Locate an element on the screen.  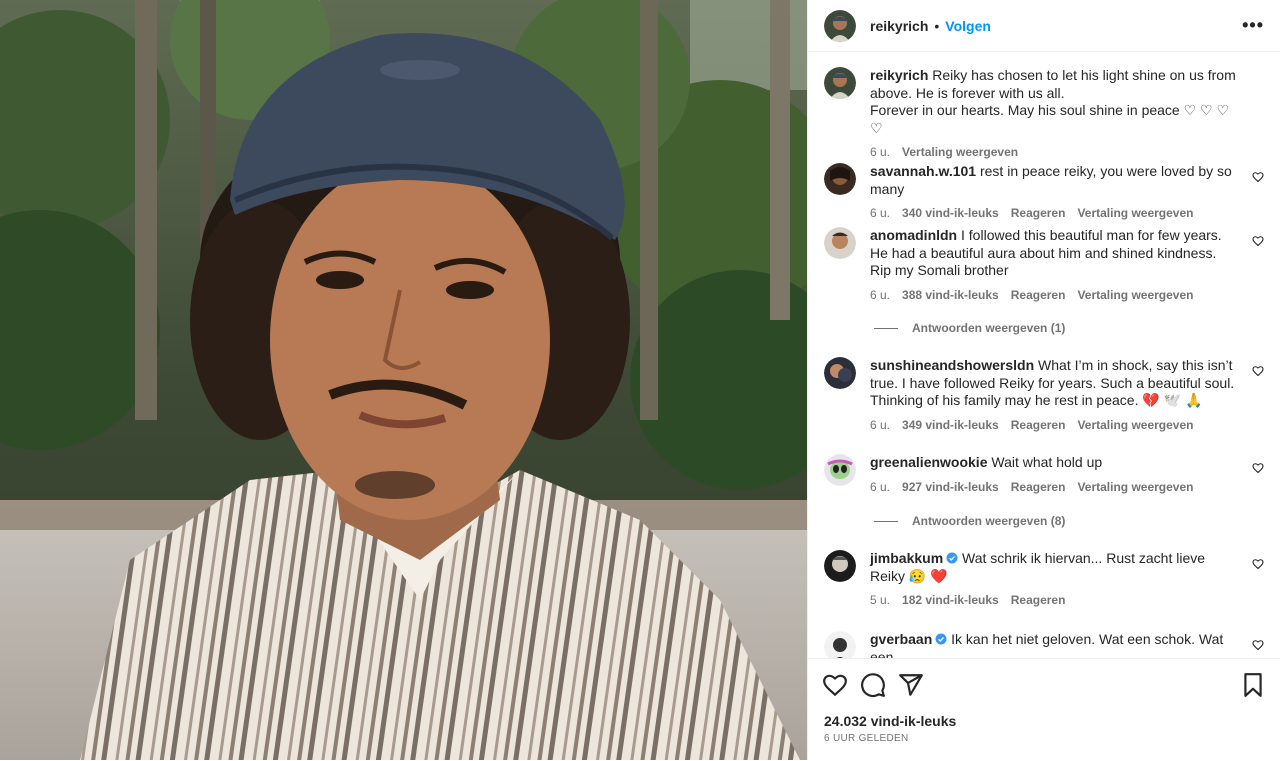
author-avatar is located at coordinates (840, 25).